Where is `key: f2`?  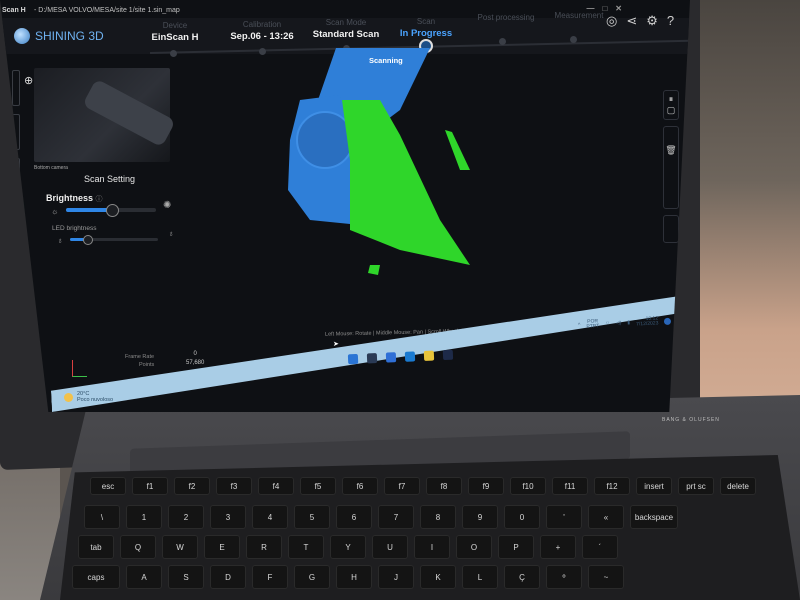 key: f2 is located at coordinates (192, 486).